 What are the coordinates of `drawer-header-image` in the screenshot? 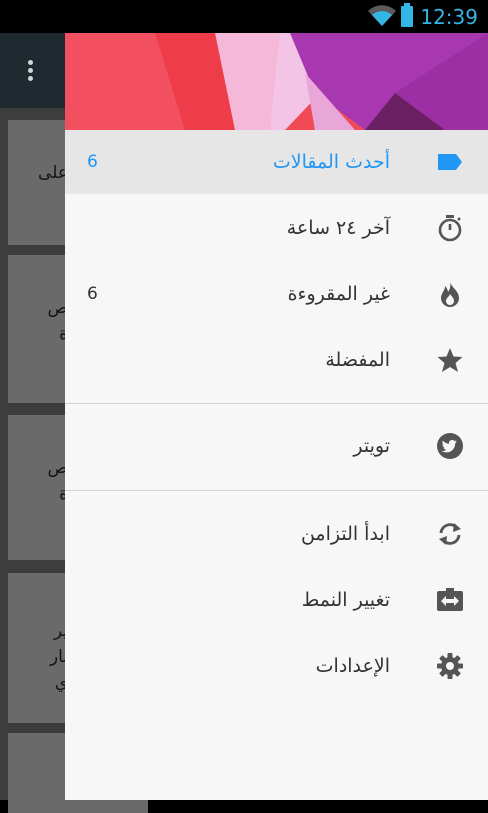 It's located at (276, 81).